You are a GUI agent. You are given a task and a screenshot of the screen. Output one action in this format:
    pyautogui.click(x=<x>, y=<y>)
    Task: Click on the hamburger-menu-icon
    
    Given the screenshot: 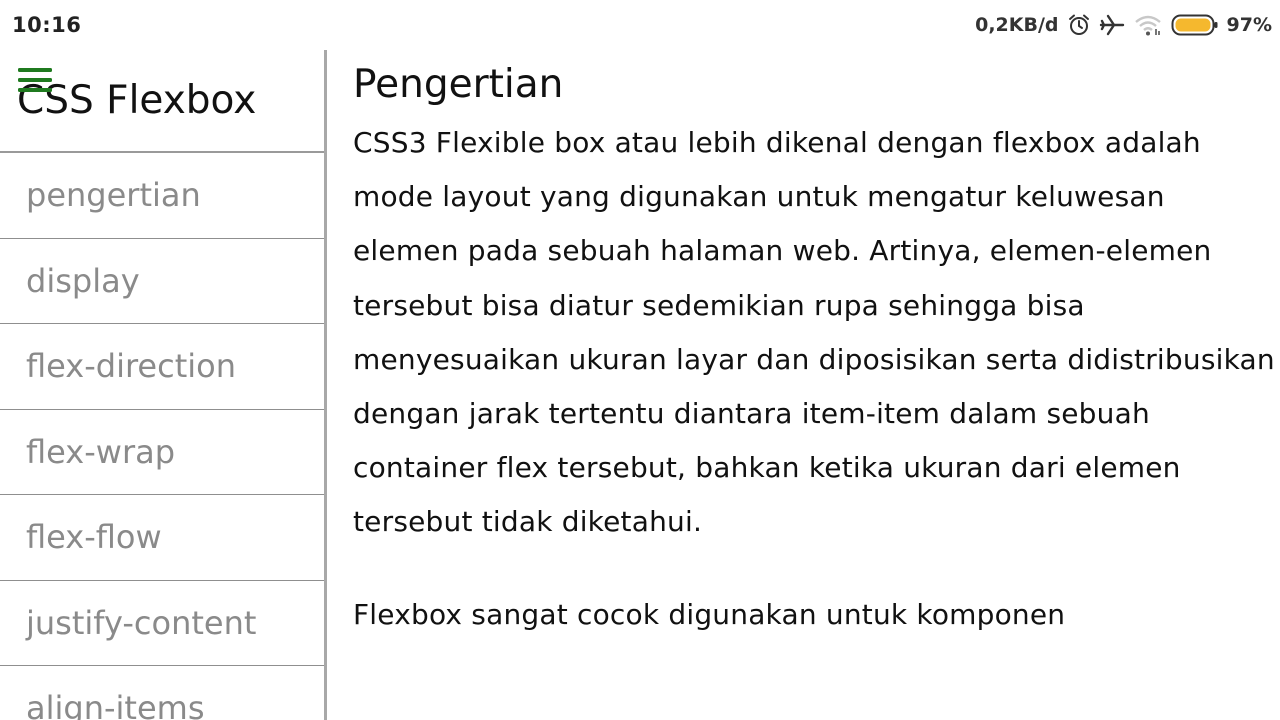 What is the action you would take?
    pyautogui.click(x=35, y=81)
    